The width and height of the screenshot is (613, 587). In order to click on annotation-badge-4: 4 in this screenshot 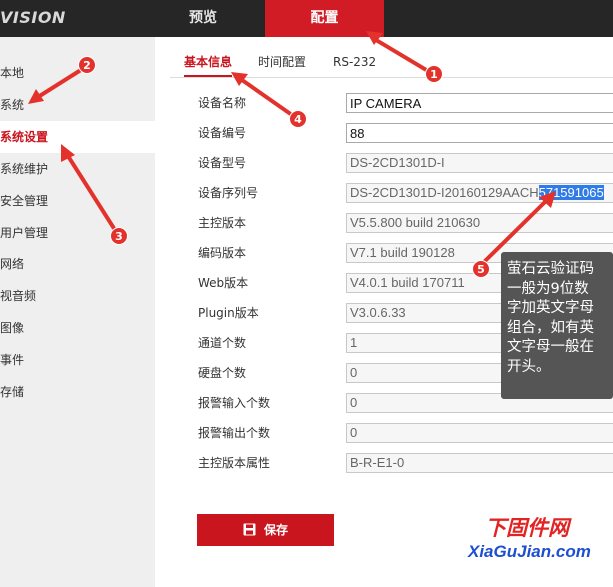, I will do `click(298, 119)`.